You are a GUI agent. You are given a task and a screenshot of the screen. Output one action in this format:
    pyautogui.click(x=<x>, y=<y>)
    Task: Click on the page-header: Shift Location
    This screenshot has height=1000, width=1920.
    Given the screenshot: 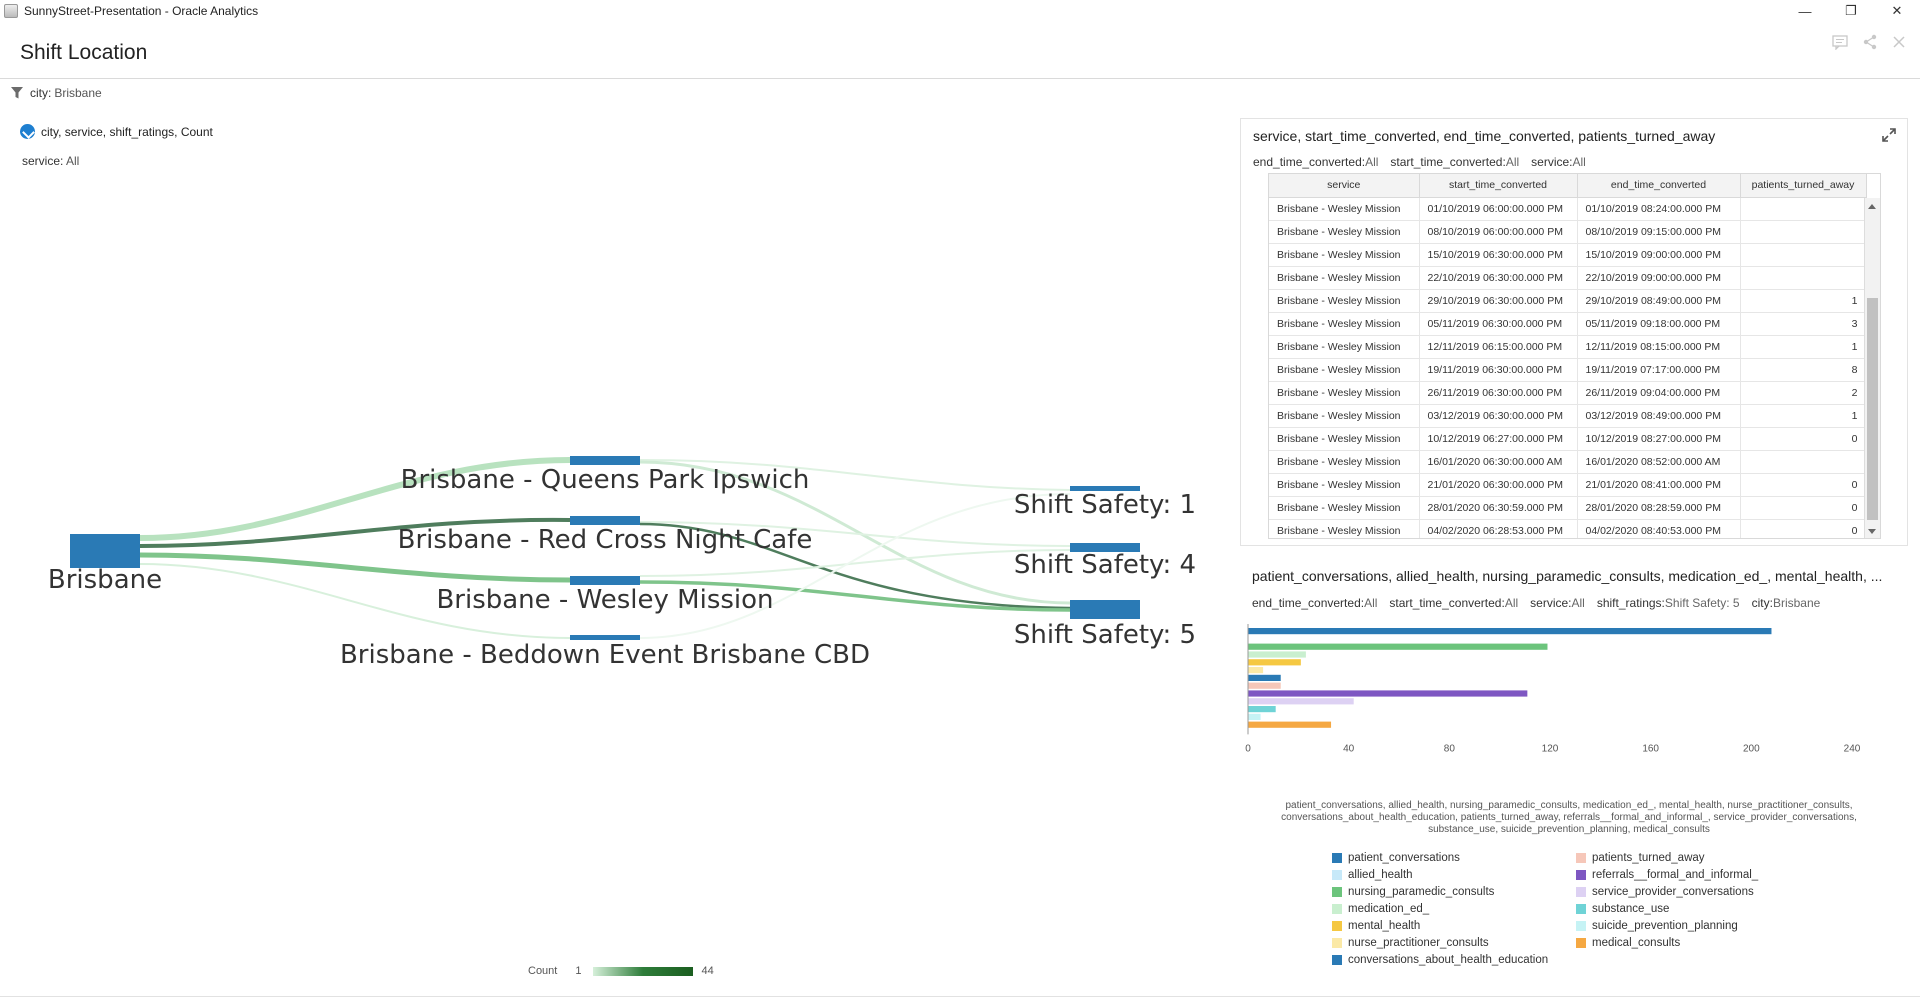 What is the action you would take?
    pyautogui.click(x=960, y=50)
    